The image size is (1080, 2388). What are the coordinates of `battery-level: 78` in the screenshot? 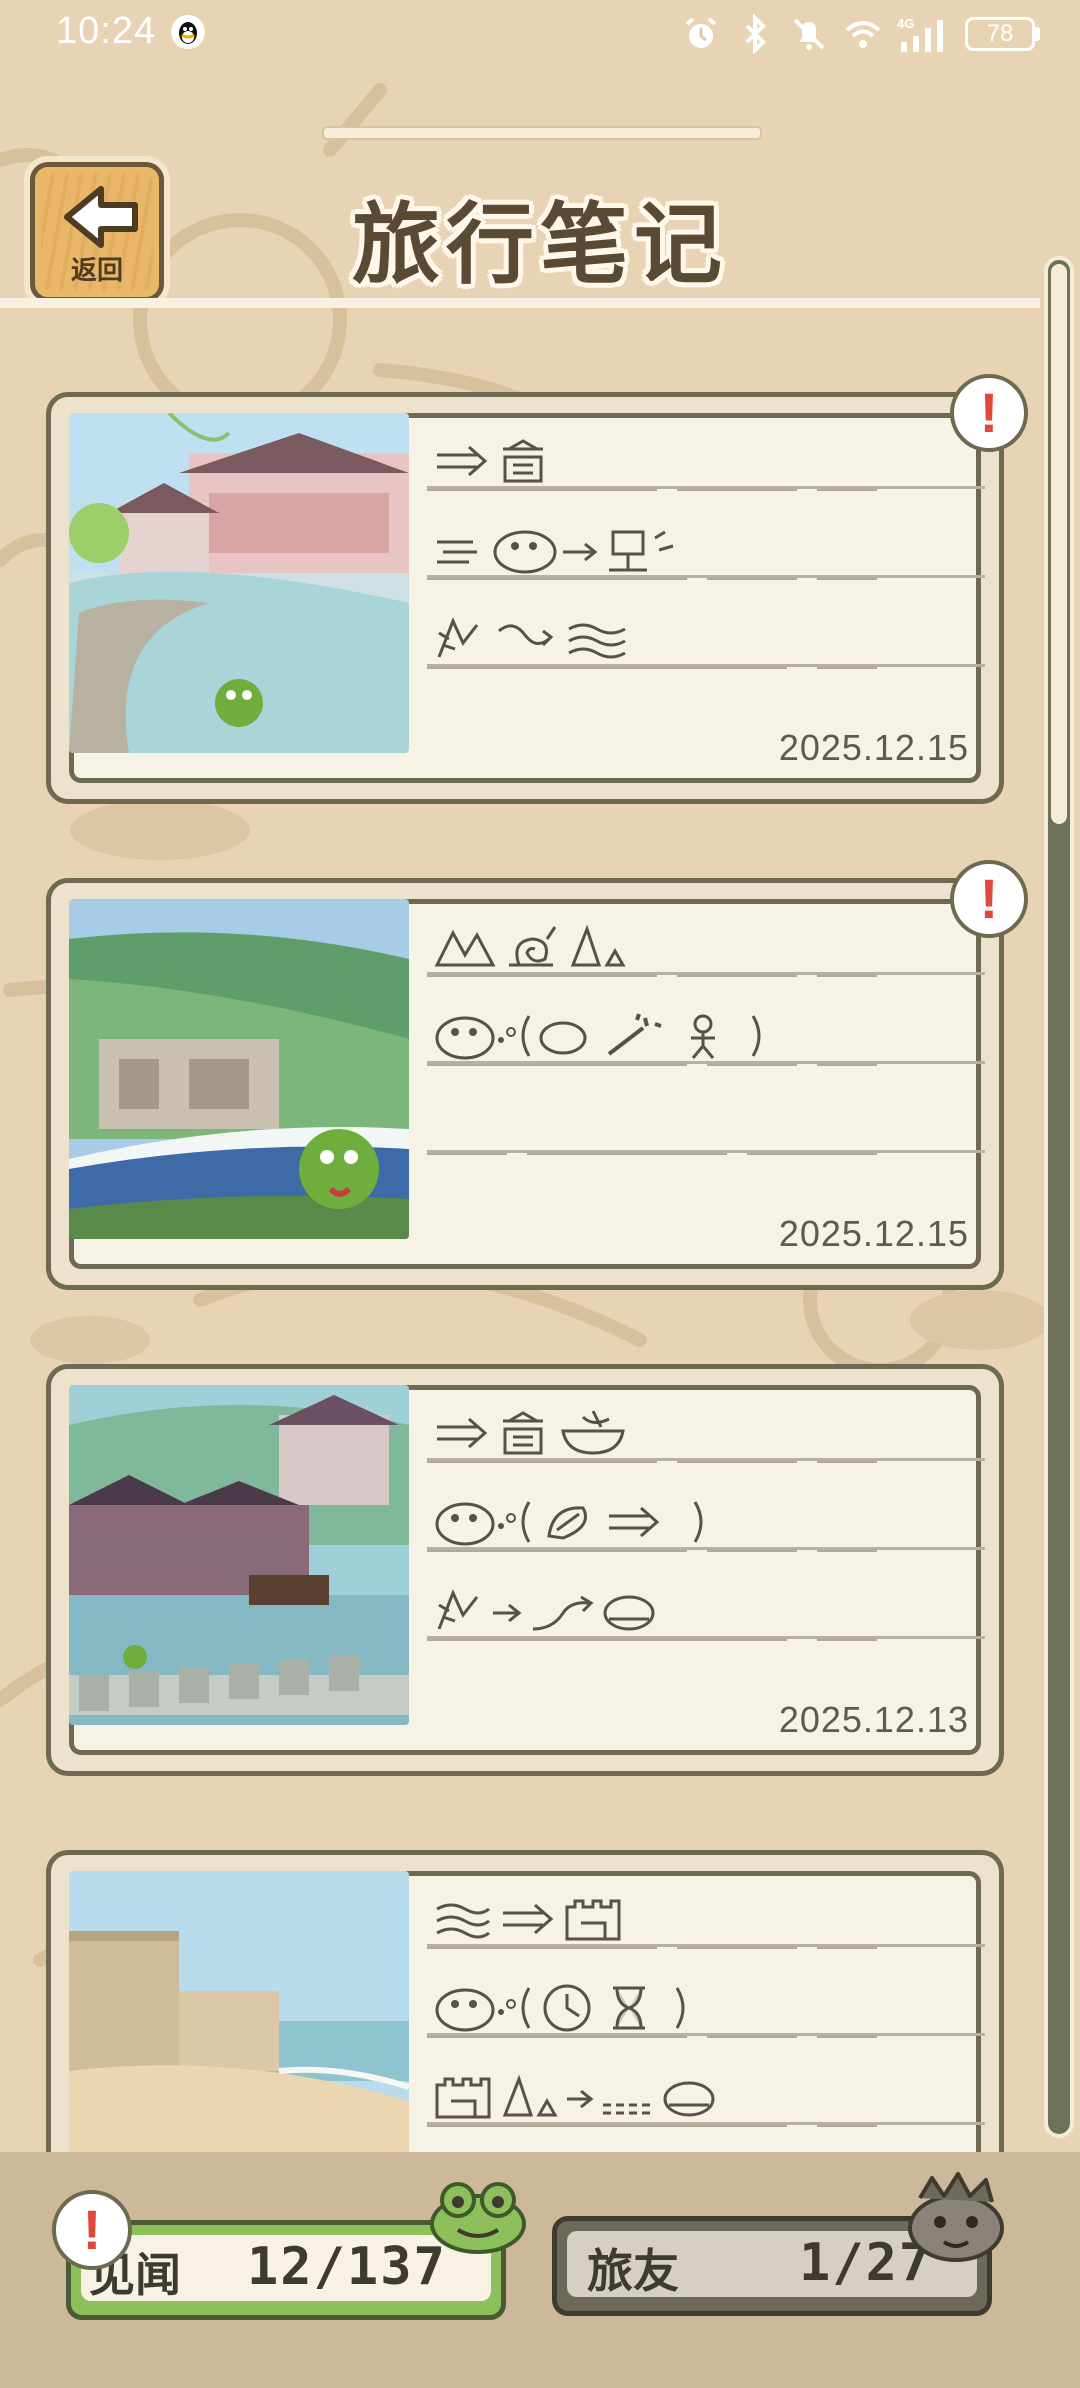 It's located at (1000, 34).